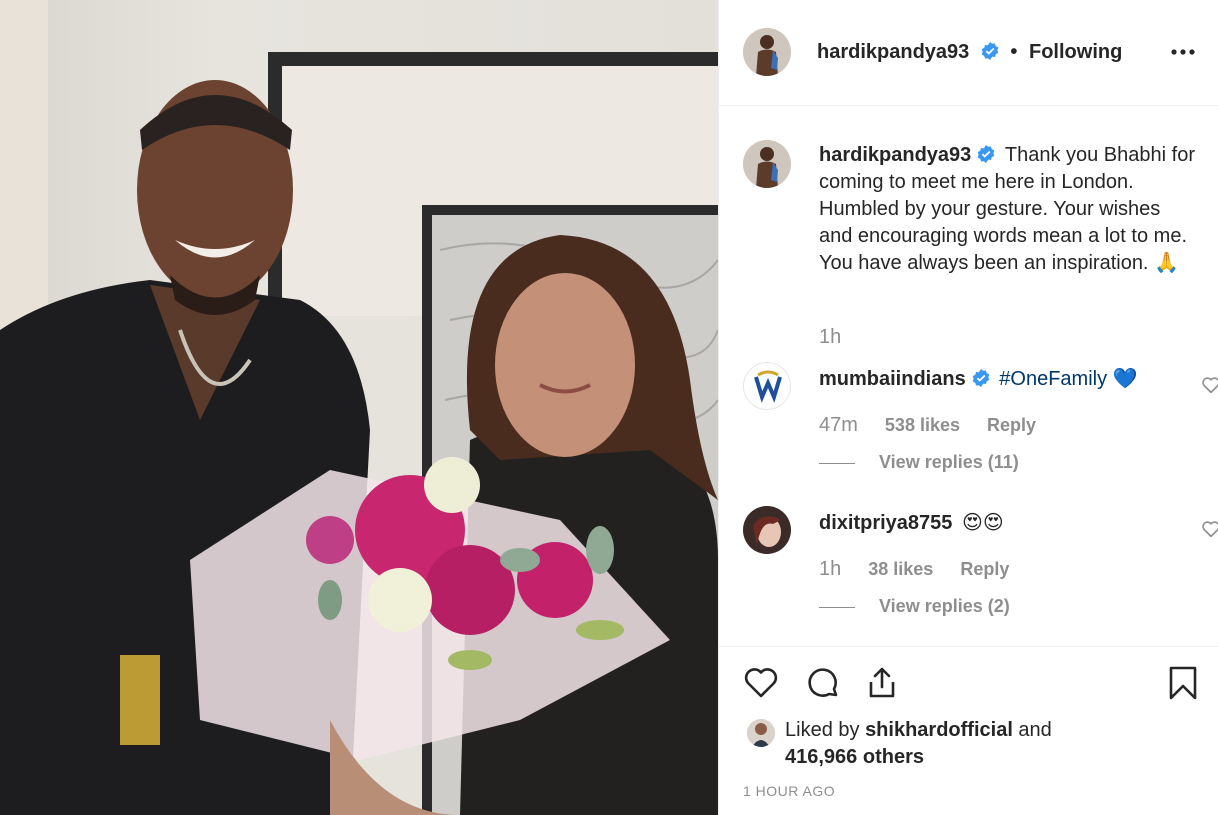 Image resolution: width=1218 pixels, height=815 pixels. I want to click on following-button: Following, so click(1075, 52).